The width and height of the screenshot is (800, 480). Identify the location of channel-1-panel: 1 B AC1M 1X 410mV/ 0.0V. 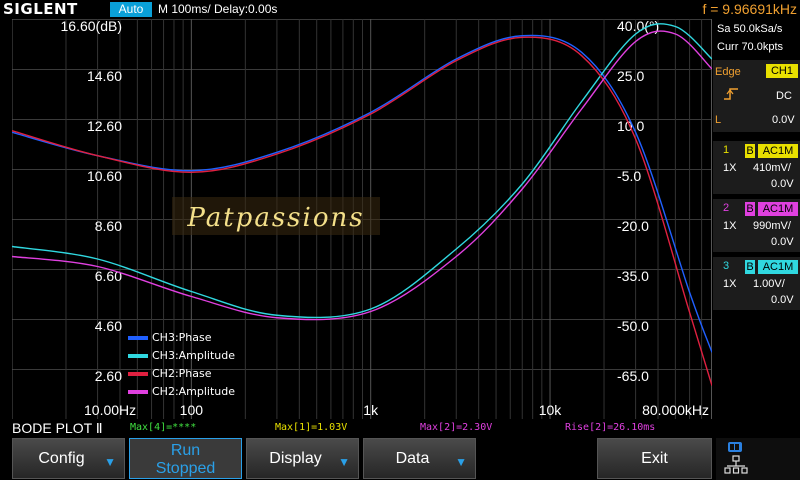
(756, 167).